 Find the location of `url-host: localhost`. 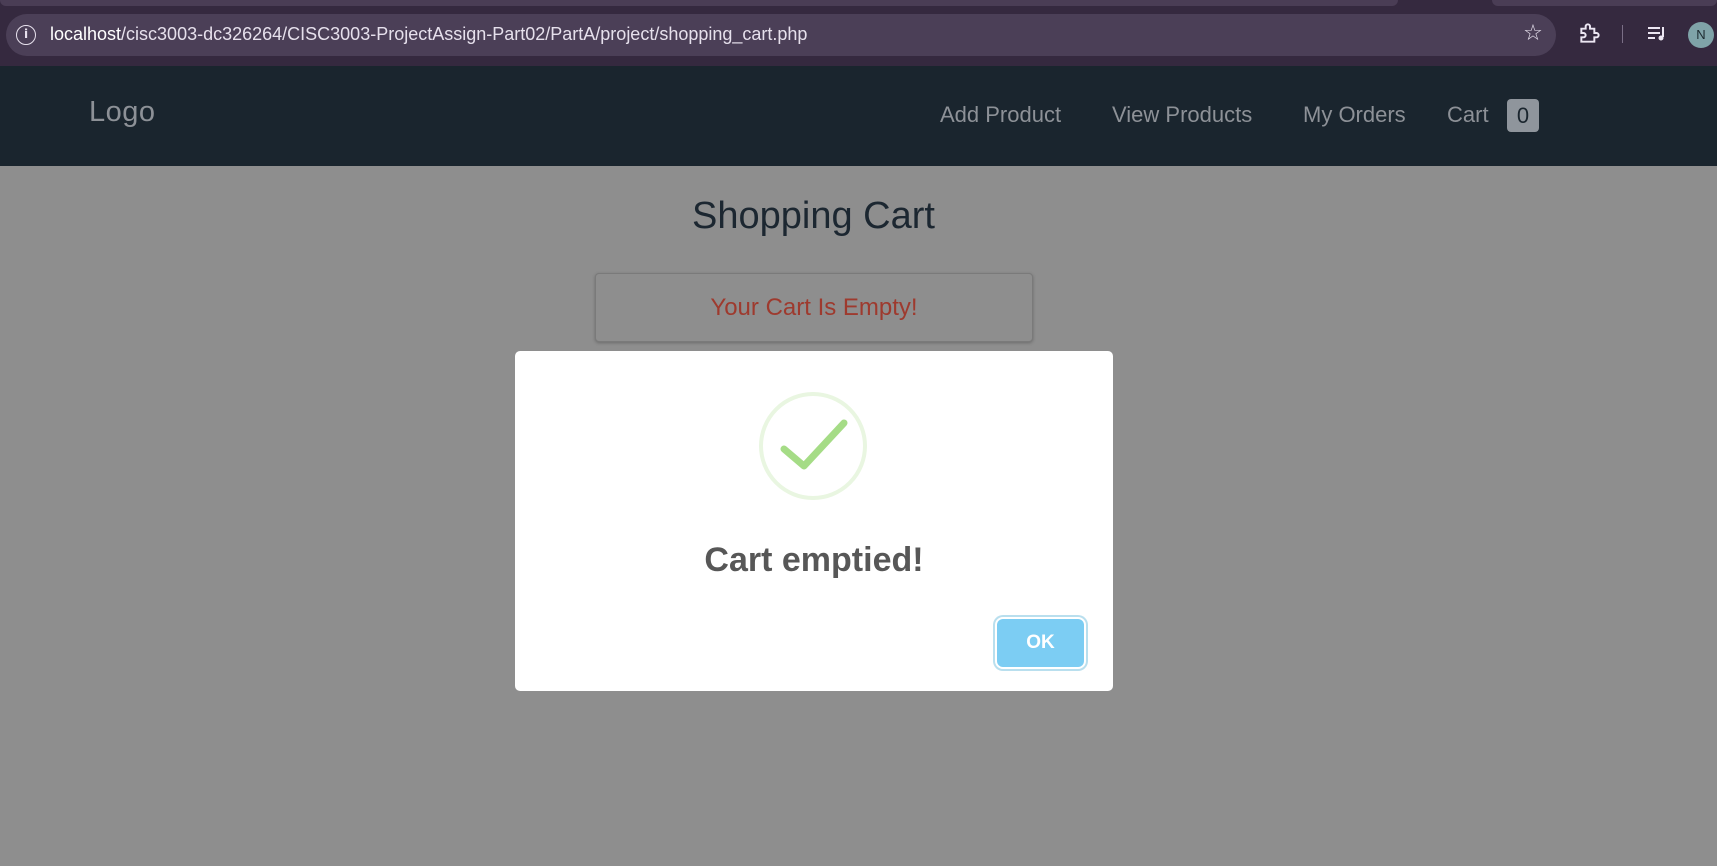

url-host: localhost is located at coordinates (86, 34).